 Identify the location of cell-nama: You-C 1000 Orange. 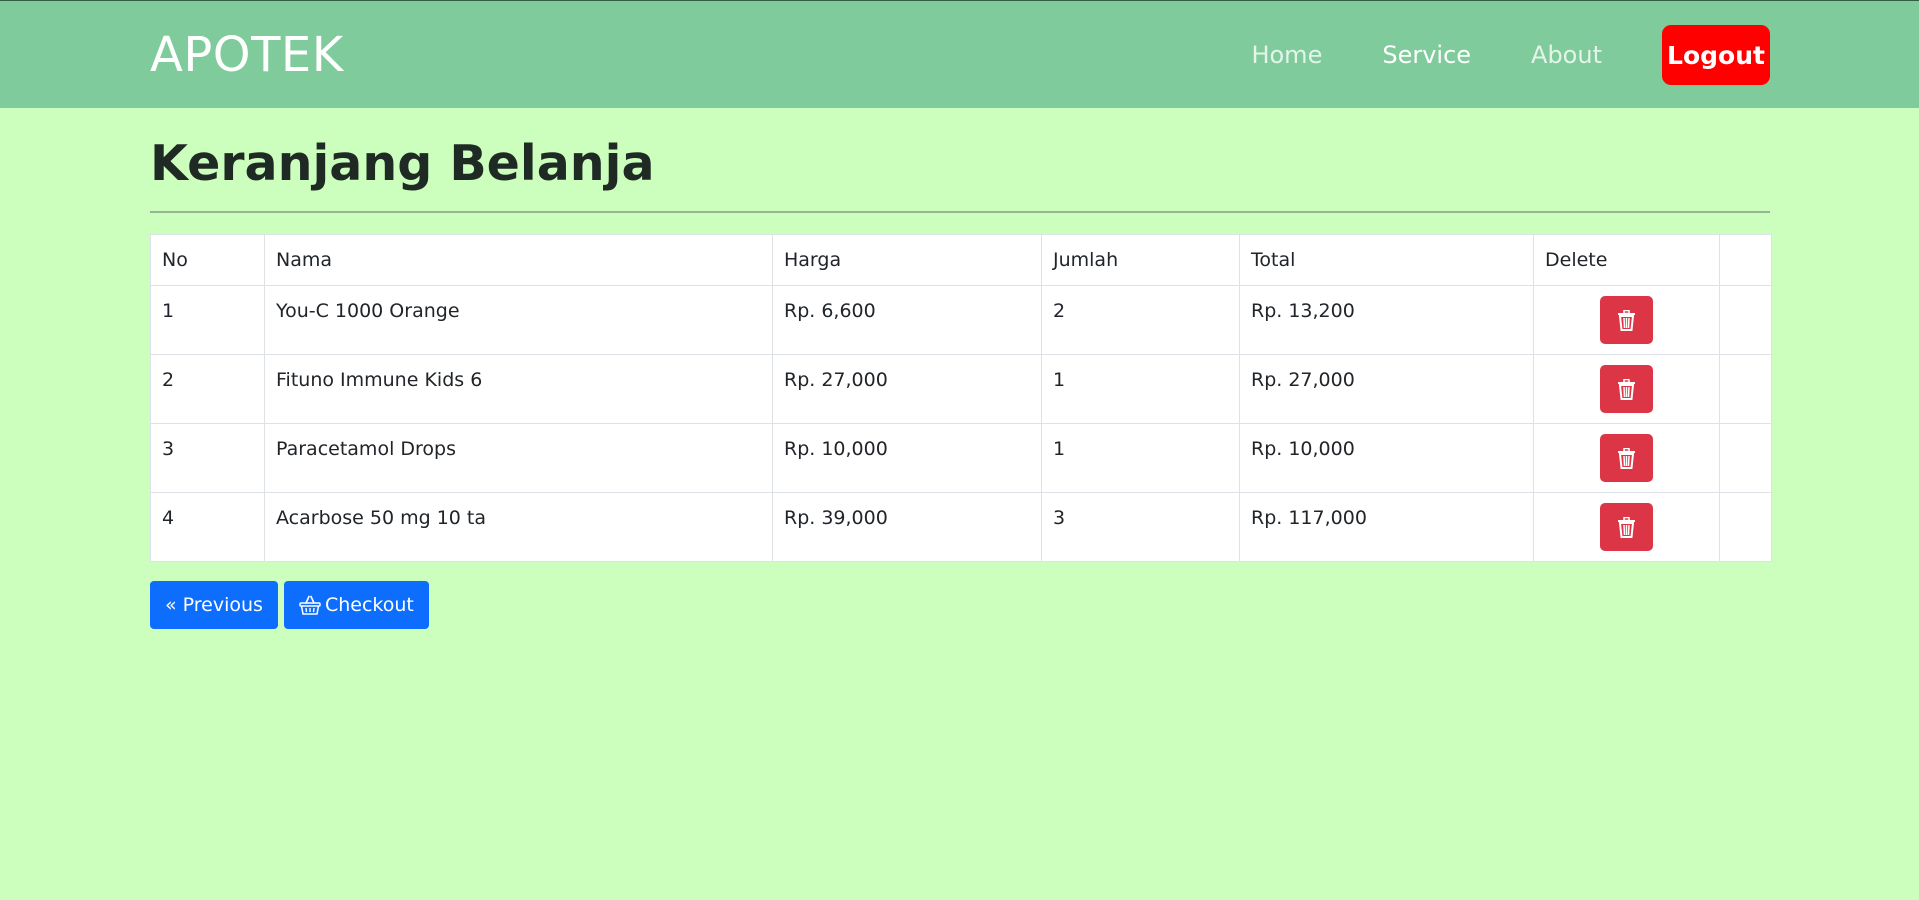
(518, 320).